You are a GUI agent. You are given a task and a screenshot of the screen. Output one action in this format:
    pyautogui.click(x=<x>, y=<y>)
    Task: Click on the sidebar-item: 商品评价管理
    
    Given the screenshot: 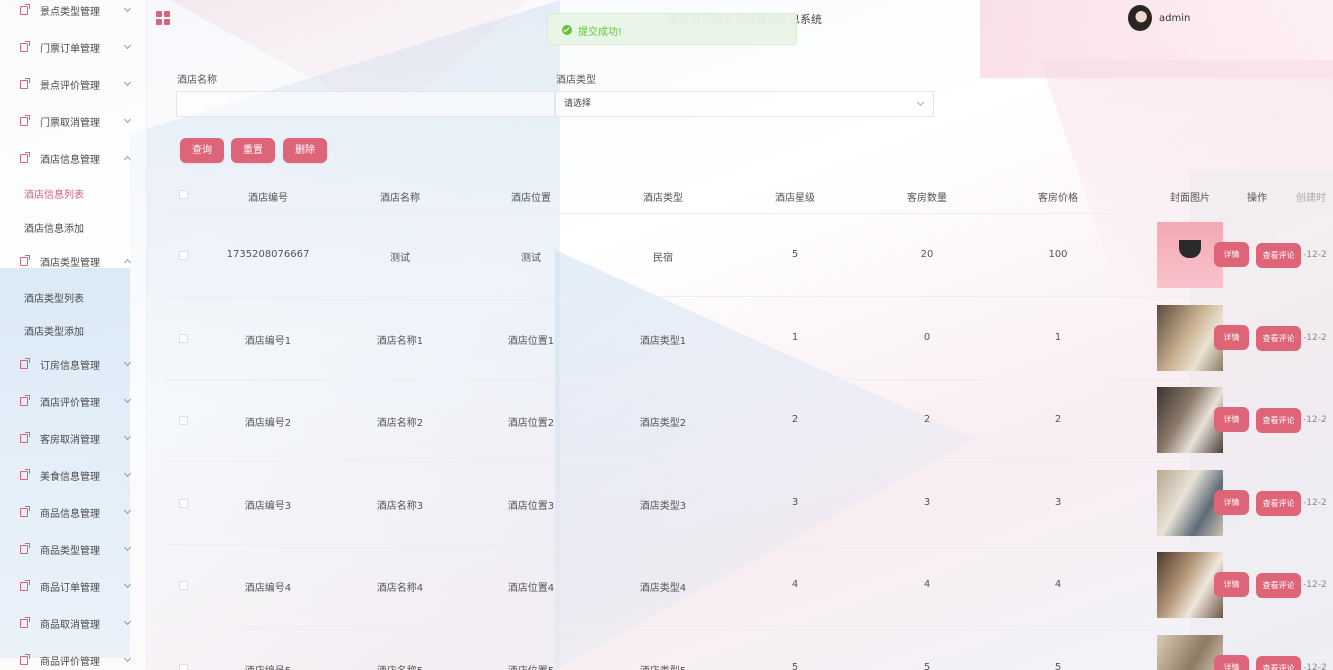 What is the action you would take?
    pyautogui.click(x=73, y=657)
    